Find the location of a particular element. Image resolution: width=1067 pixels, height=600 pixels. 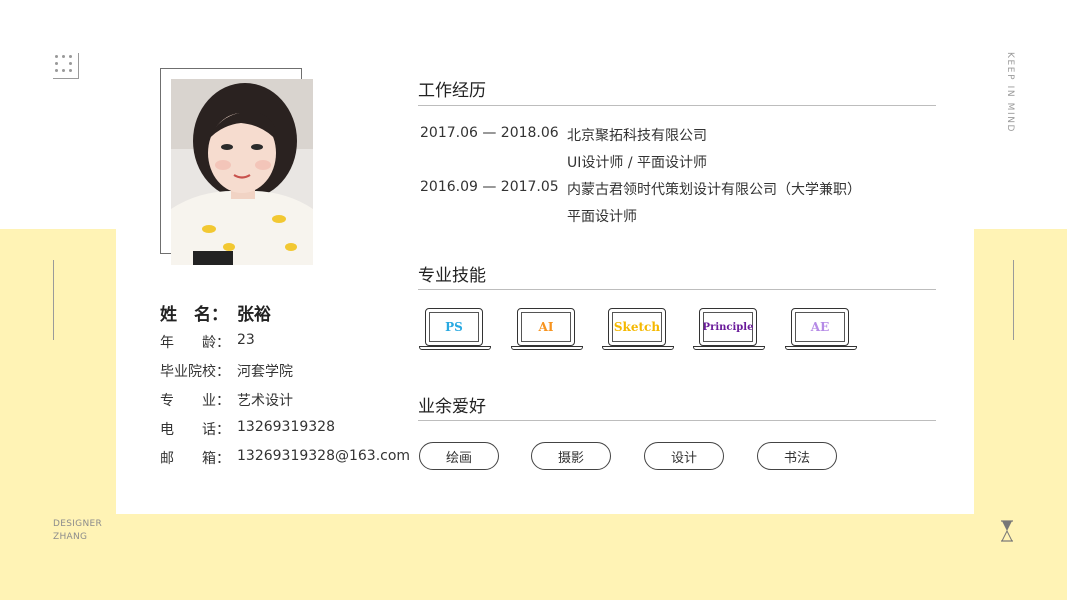

field-label-age: 年 龄： is located at coordinates (195, 343).